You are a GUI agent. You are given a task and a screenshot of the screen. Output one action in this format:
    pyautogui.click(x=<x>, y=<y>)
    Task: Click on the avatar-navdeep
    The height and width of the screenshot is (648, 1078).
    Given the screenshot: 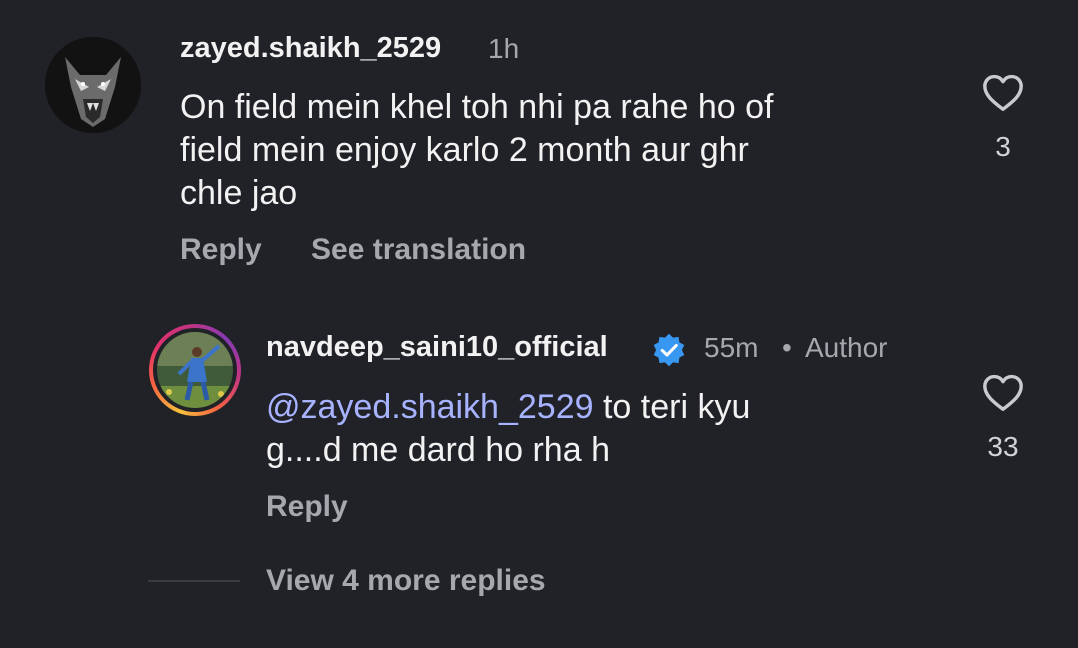 What is the action you would take?
    pyautogui.click(x=195, y=370)
    